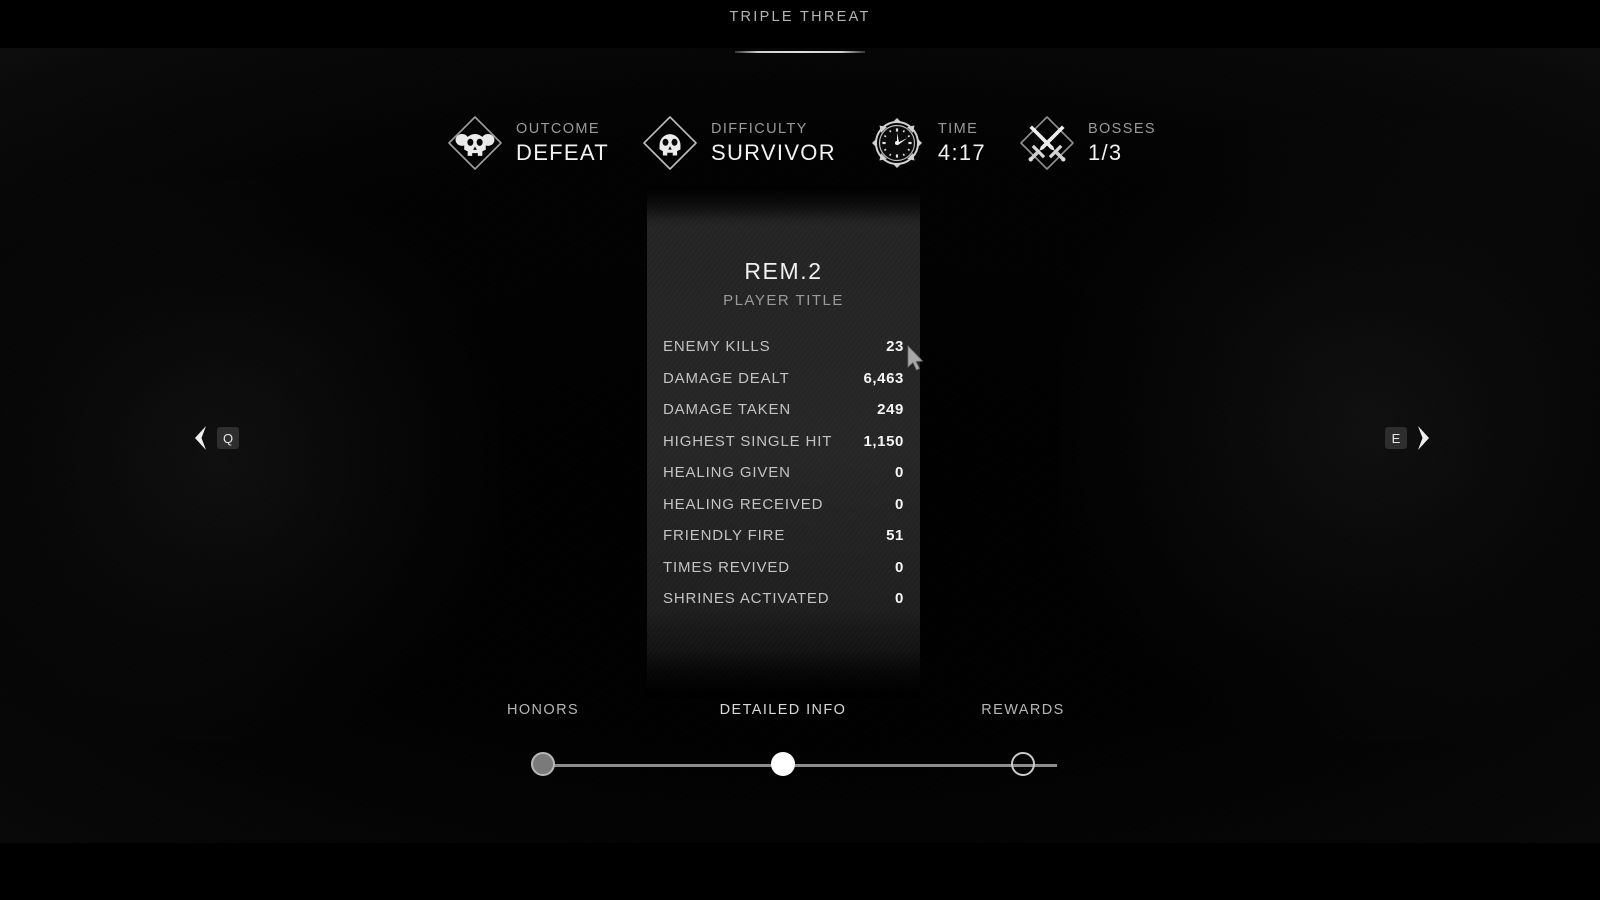  I want to click on stat-row: DAMAGE TAKEN 249, so click(783, 417).